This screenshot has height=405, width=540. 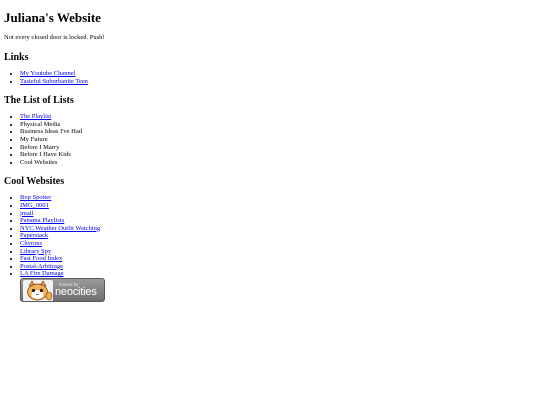 I want to click on list-item: Before I Marry, so click(x=277, y=148).